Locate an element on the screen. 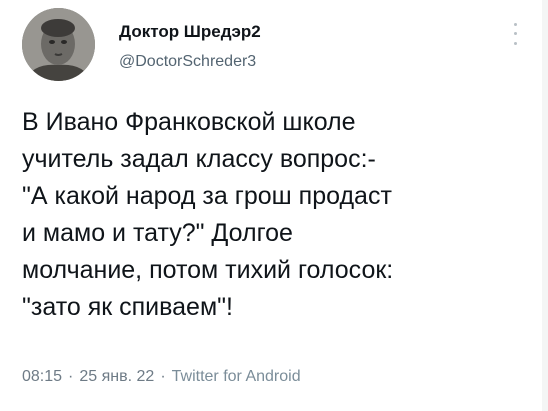 Image resolution: width=548 pixels, height=411 pixels. tweet-line: В Ивано Франковской школе is located at coordinates (189, 122).